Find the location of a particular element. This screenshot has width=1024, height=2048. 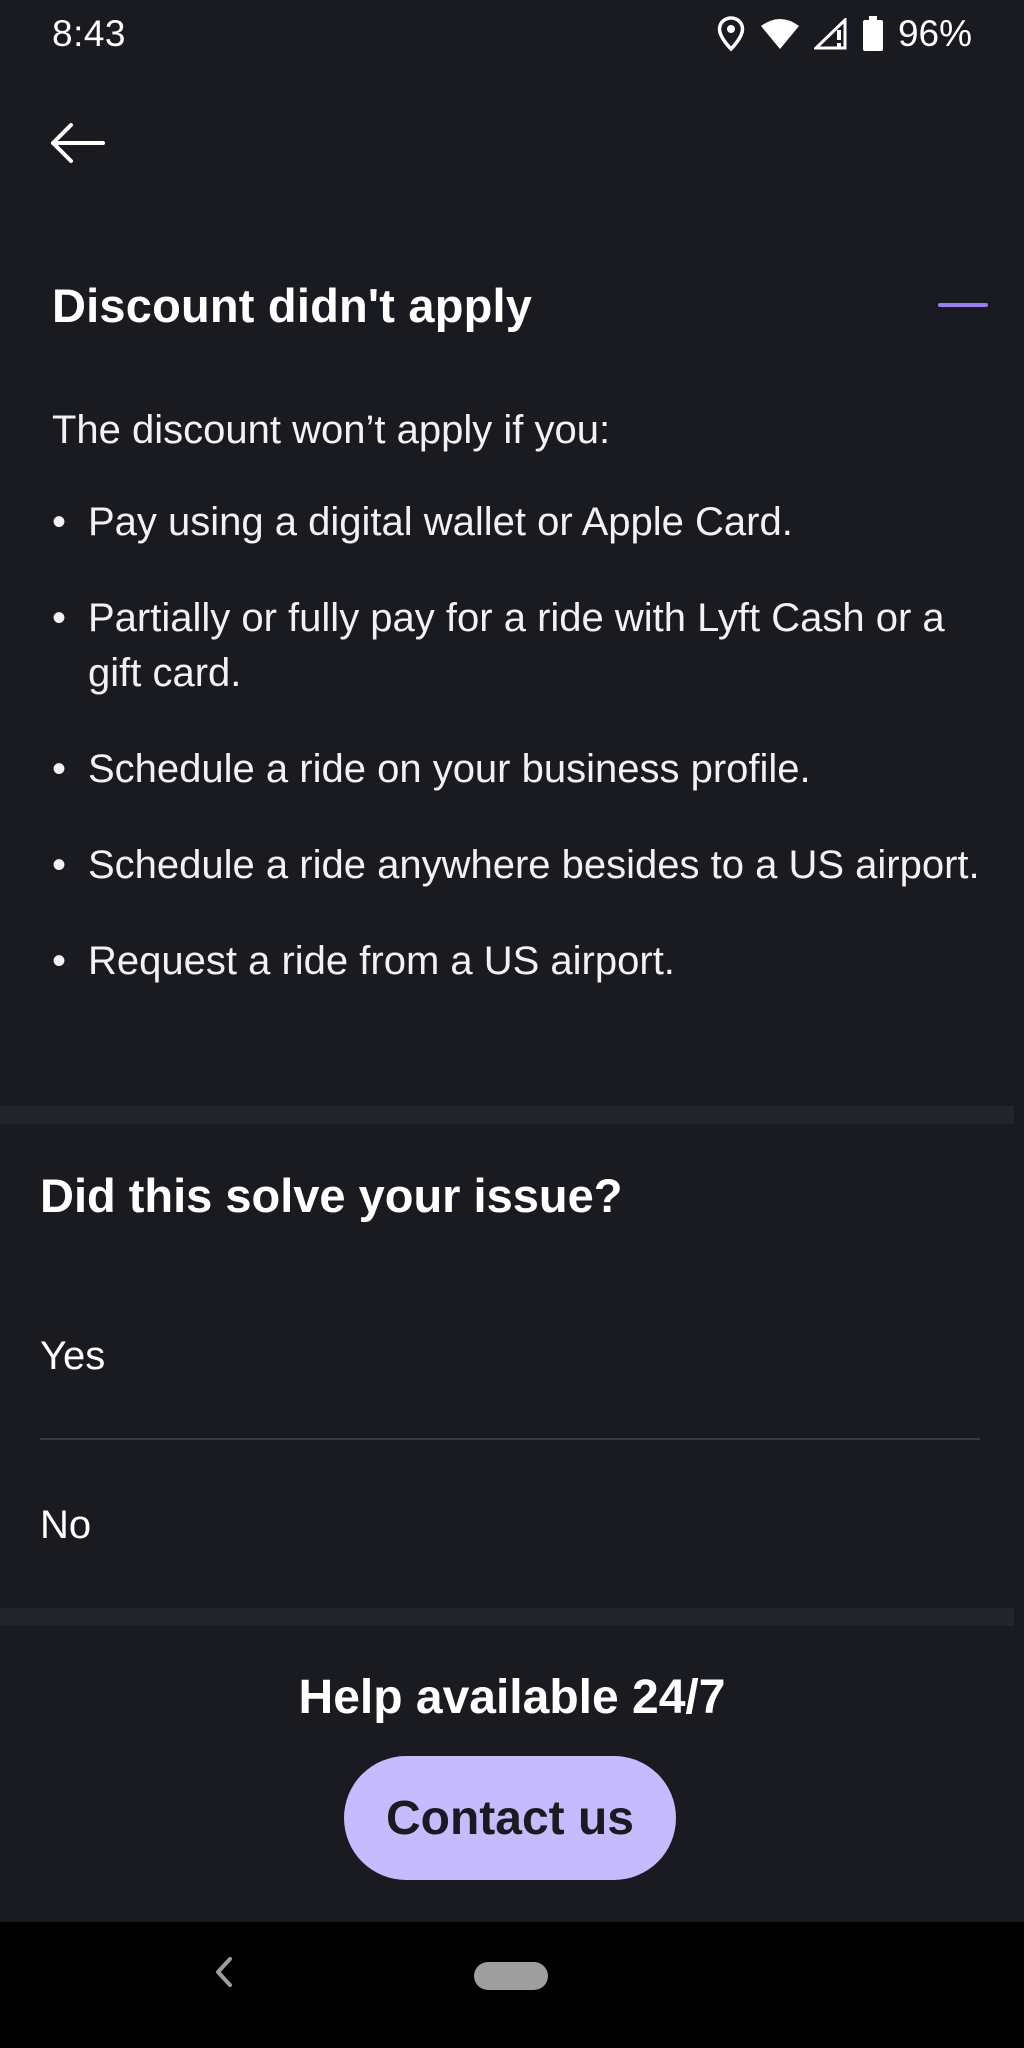

collapse-button is located at coordinates (958, 305).